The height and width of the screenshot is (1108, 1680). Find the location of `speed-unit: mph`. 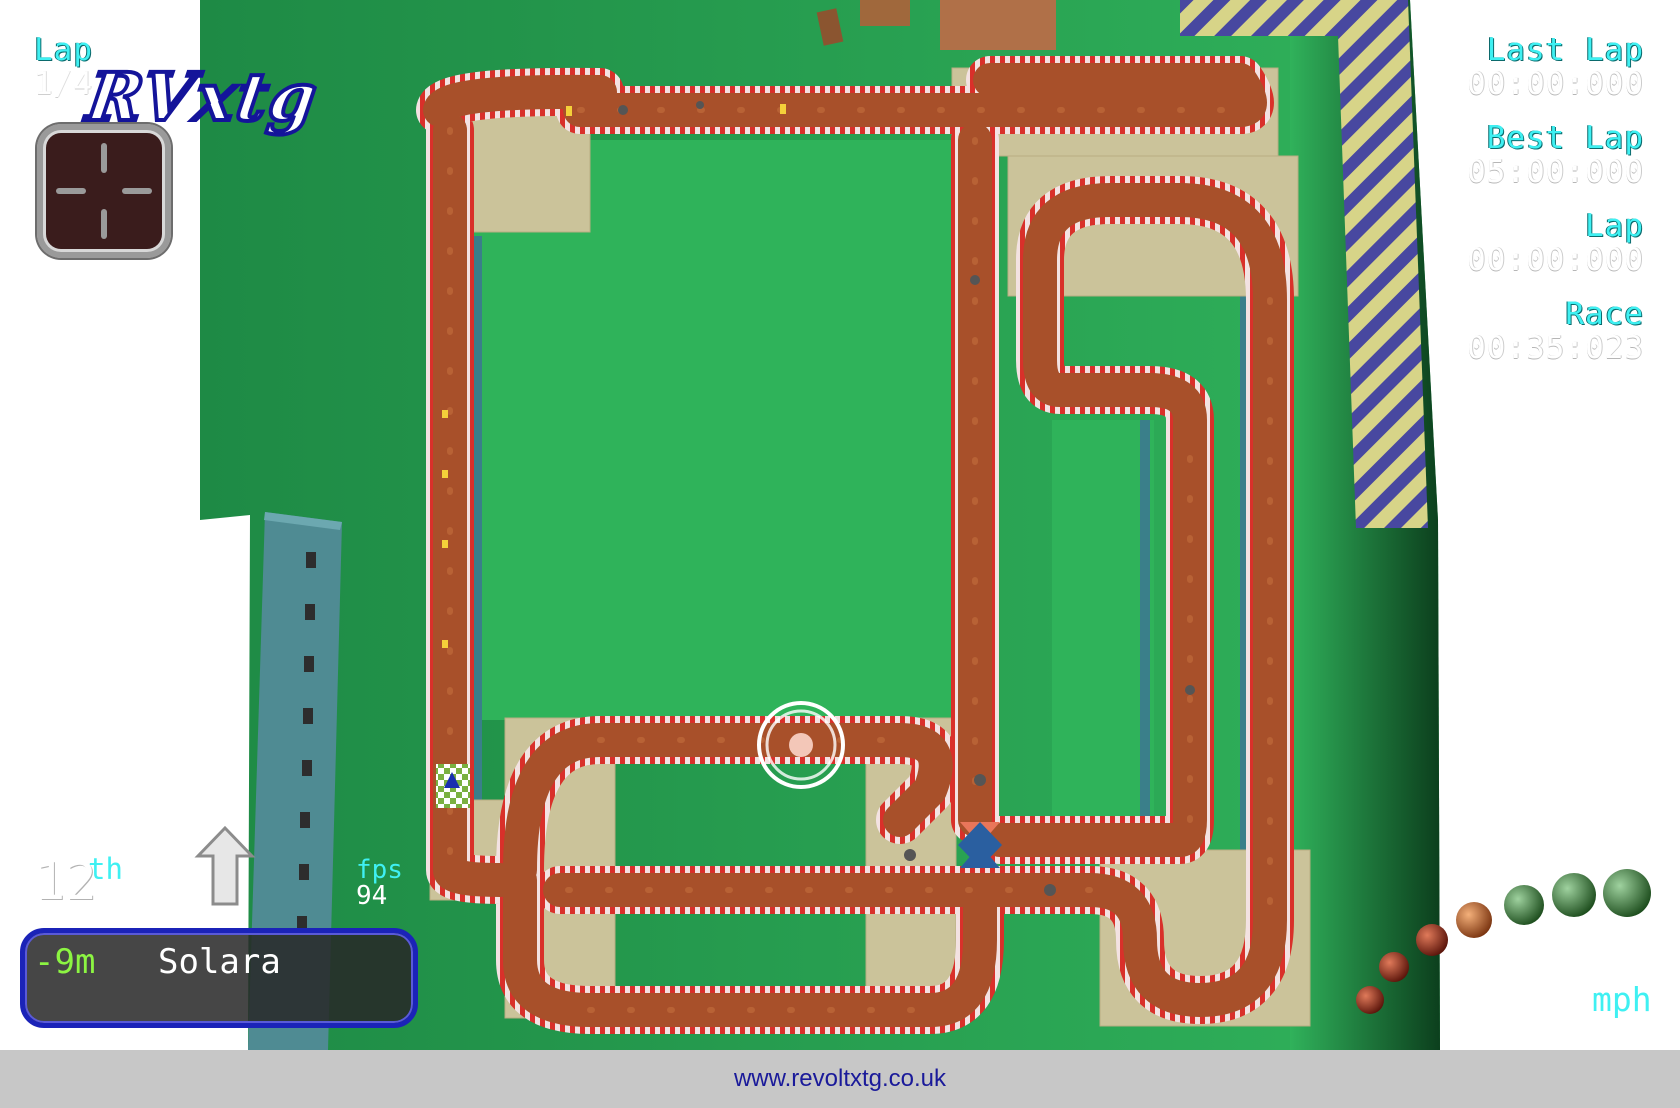

speed-unit: mph is located at coordinates (1622, 999).